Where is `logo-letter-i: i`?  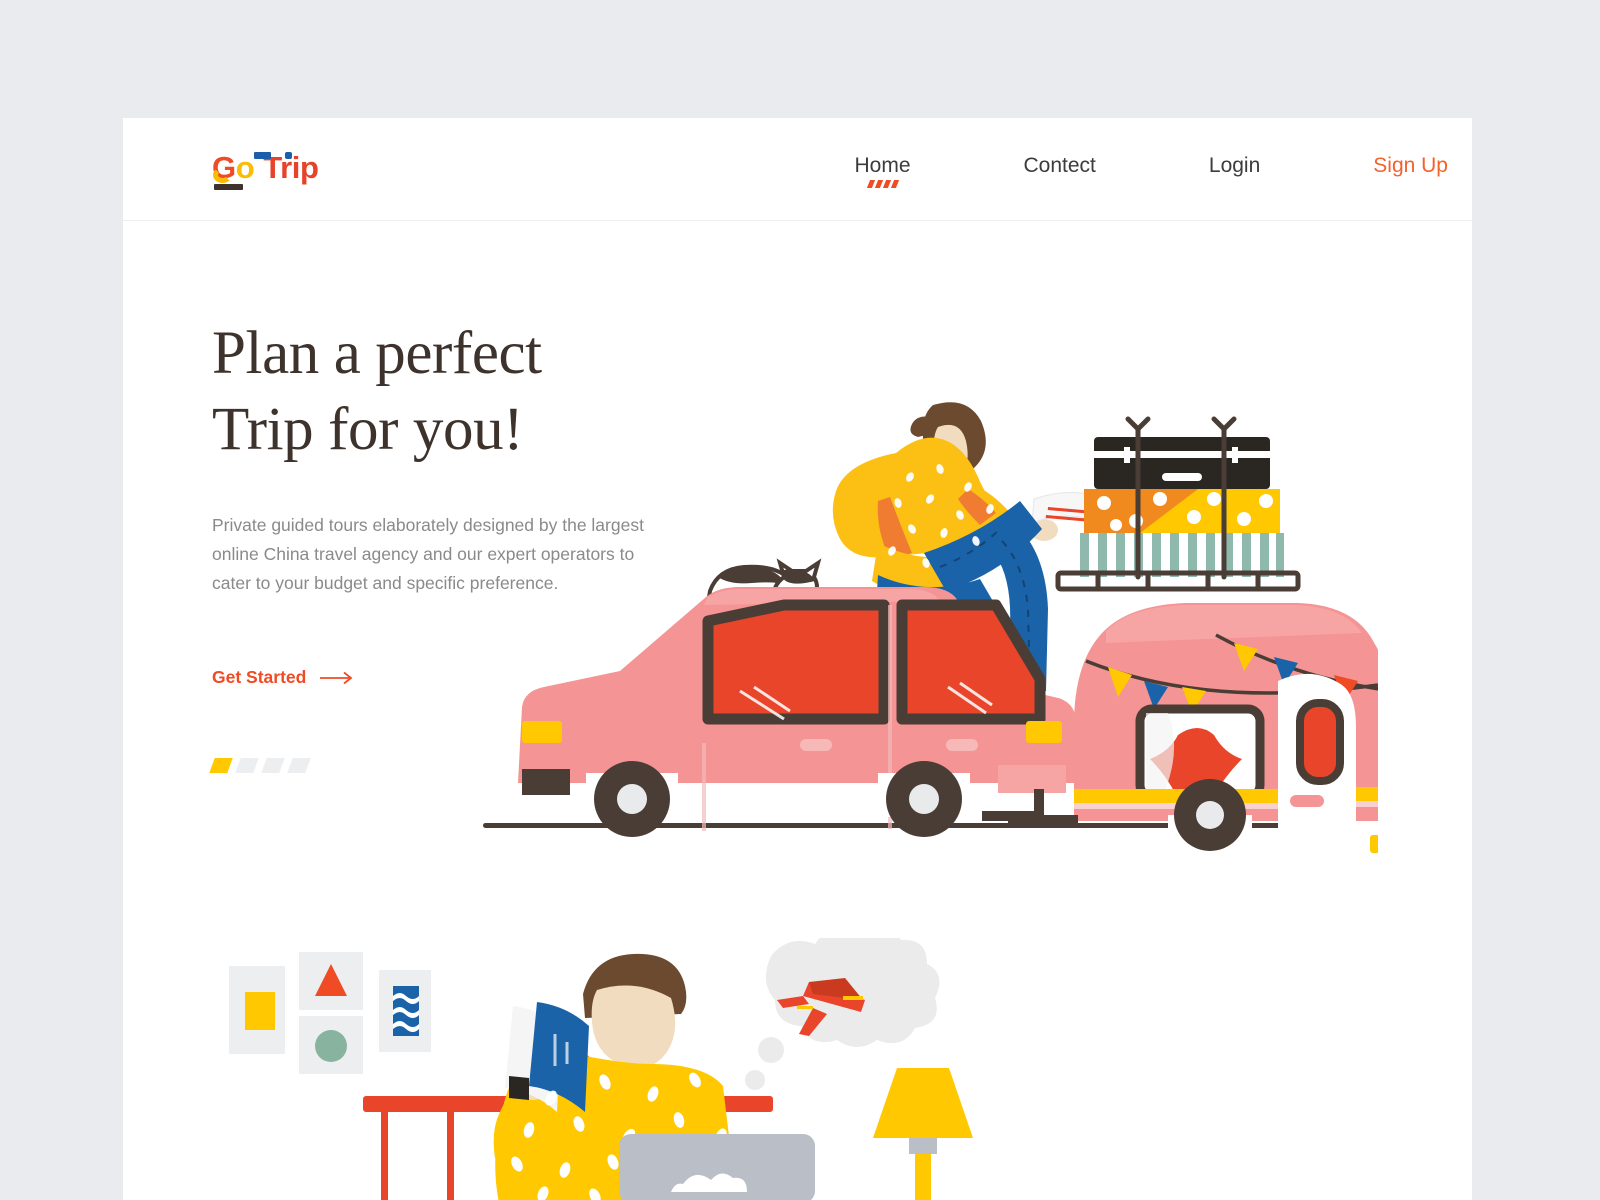 logo-letter-i: i is located at coordinates (296, 167).